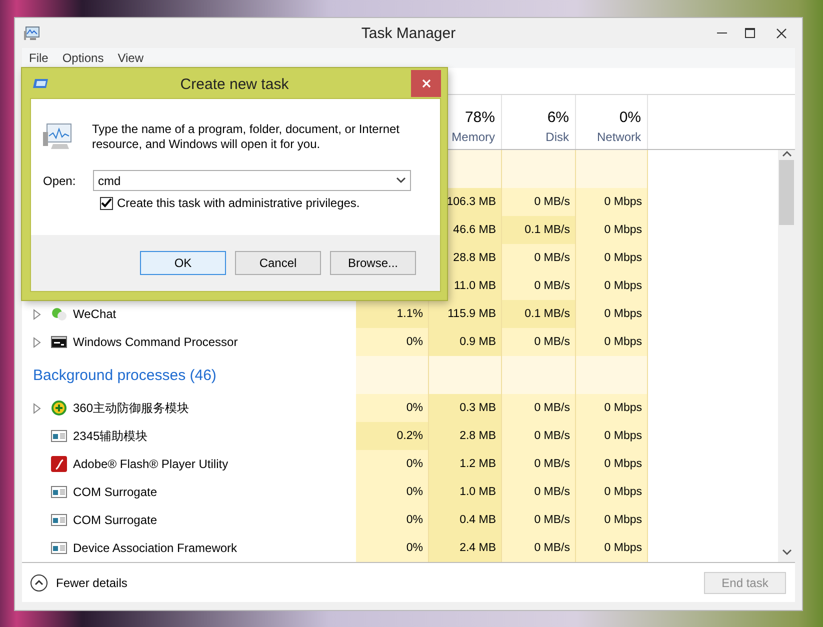  I want to click on column-total: 6%, so click(558, 117).